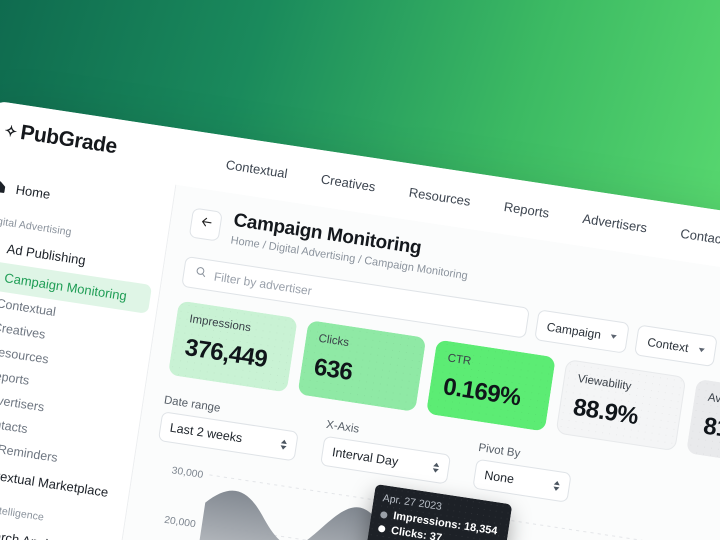  Describe the element at coordinates (499, 477) in the screenshot. I see `pivot-by-value: None` at that location.